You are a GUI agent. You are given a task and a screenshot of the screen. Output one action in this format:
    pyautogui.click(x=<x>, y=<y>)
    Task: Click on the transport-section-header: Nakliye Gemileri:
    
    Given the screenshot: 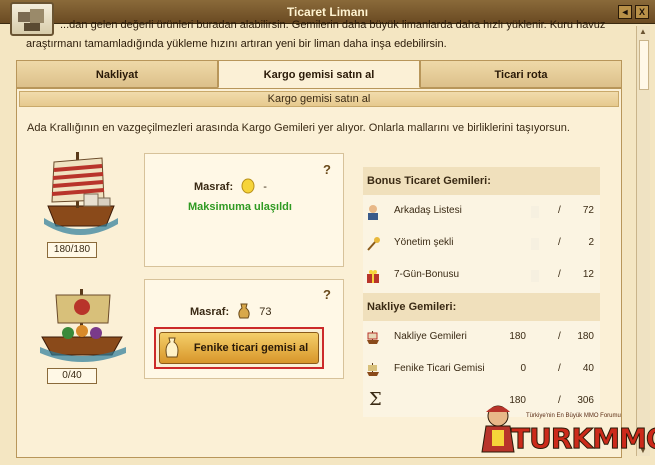 What is the action you would take?
    pyautogui.click(x=481, y=307)
    